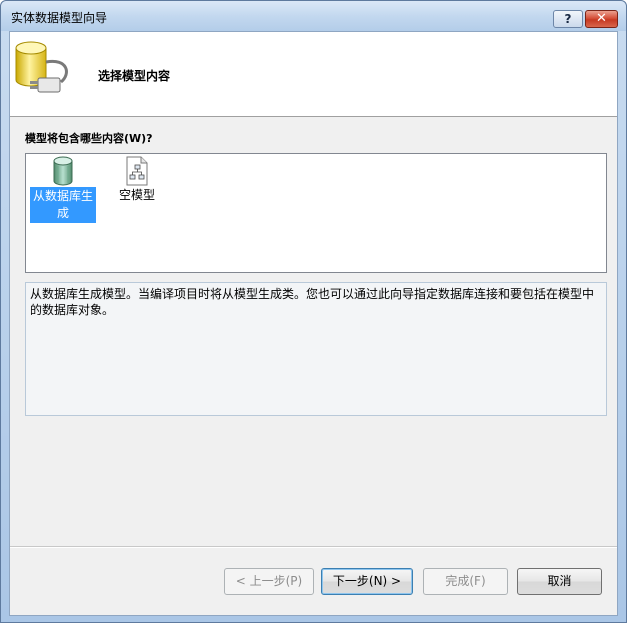  Describe the element at coordinates (568, 19) in the screenshot. I see `help-button: ?` at that location.